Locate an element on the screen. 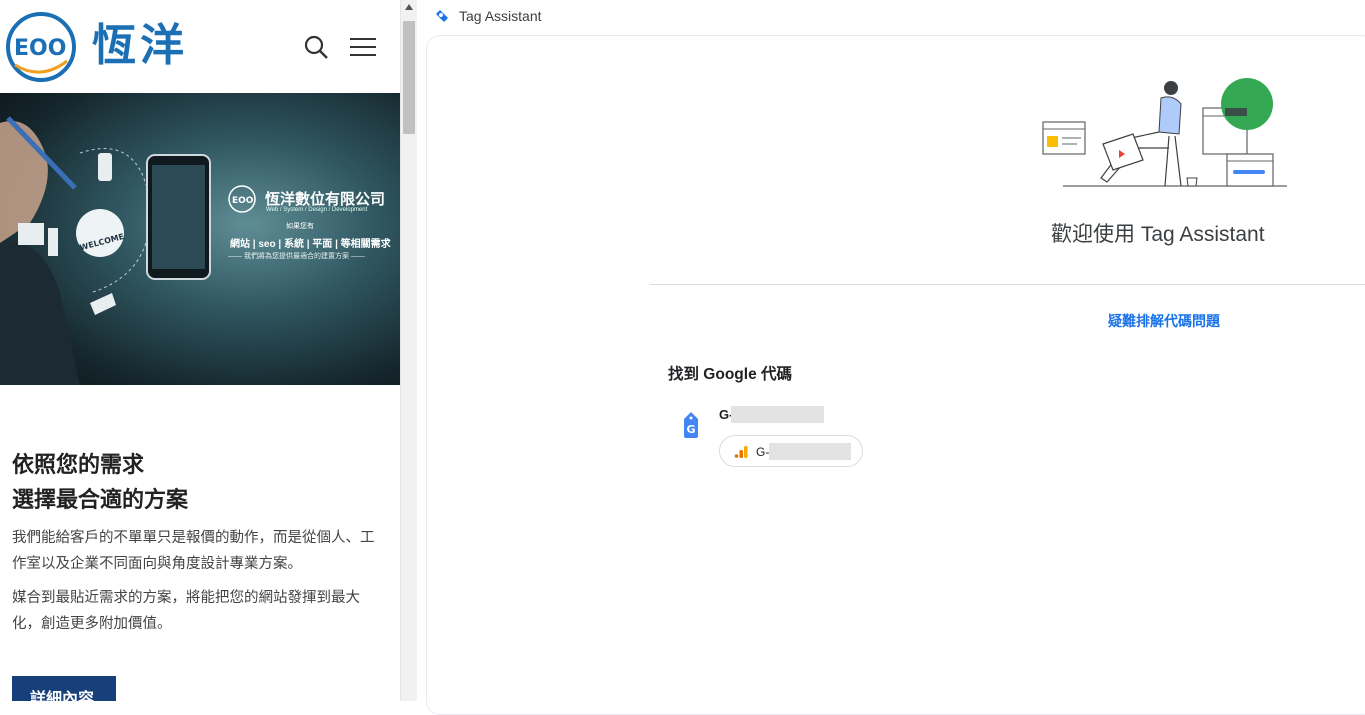  tag-assistant-icon is located at coordinates (442, 16).